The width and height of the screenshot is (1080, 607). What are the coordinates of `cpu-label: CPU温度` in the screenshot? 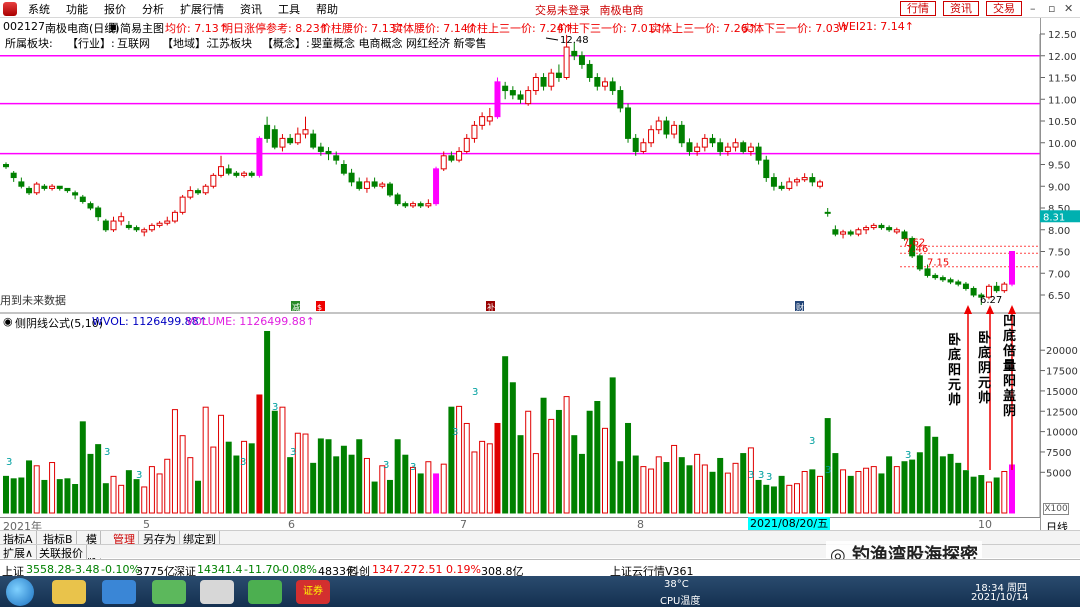 It's located at (680, 601).